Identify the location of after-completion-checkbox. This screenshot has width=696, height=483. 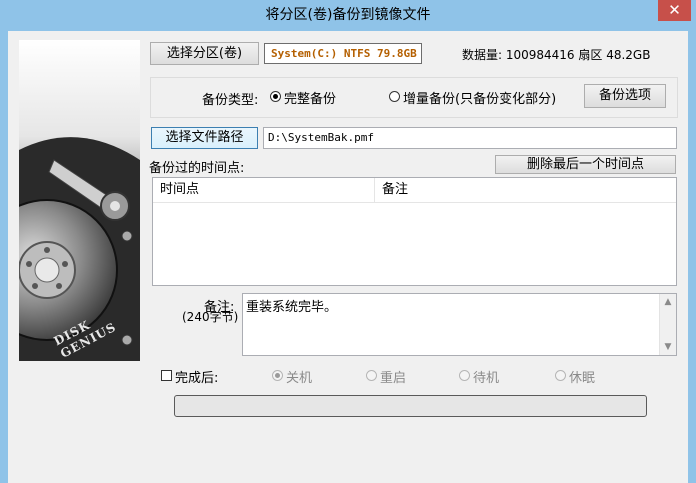
(166, 375).